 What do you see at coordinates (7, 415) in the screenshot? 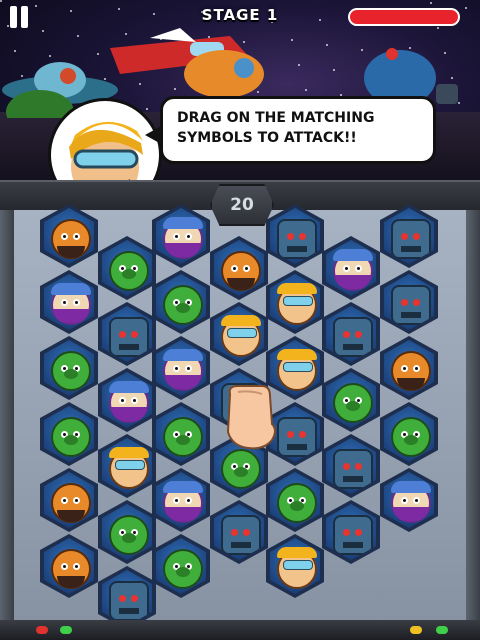
I see `board-rail-left` at bounding box center [7, 415].